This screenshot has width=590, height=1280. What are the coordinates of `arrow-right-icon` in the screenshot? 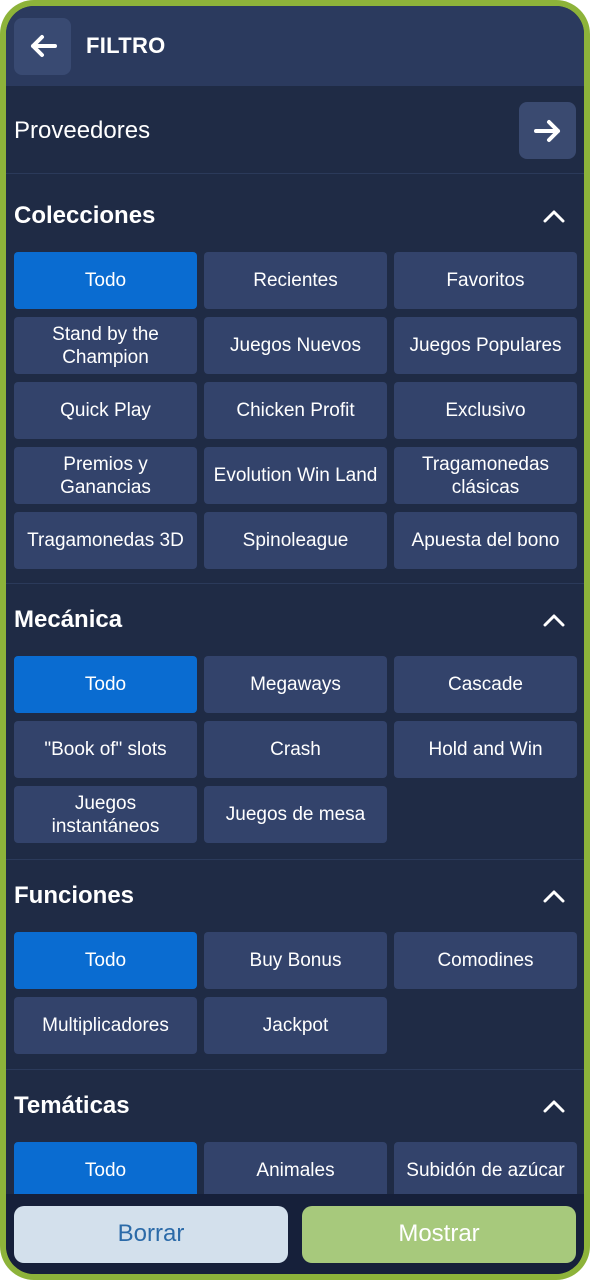 It's located at (546, 130).